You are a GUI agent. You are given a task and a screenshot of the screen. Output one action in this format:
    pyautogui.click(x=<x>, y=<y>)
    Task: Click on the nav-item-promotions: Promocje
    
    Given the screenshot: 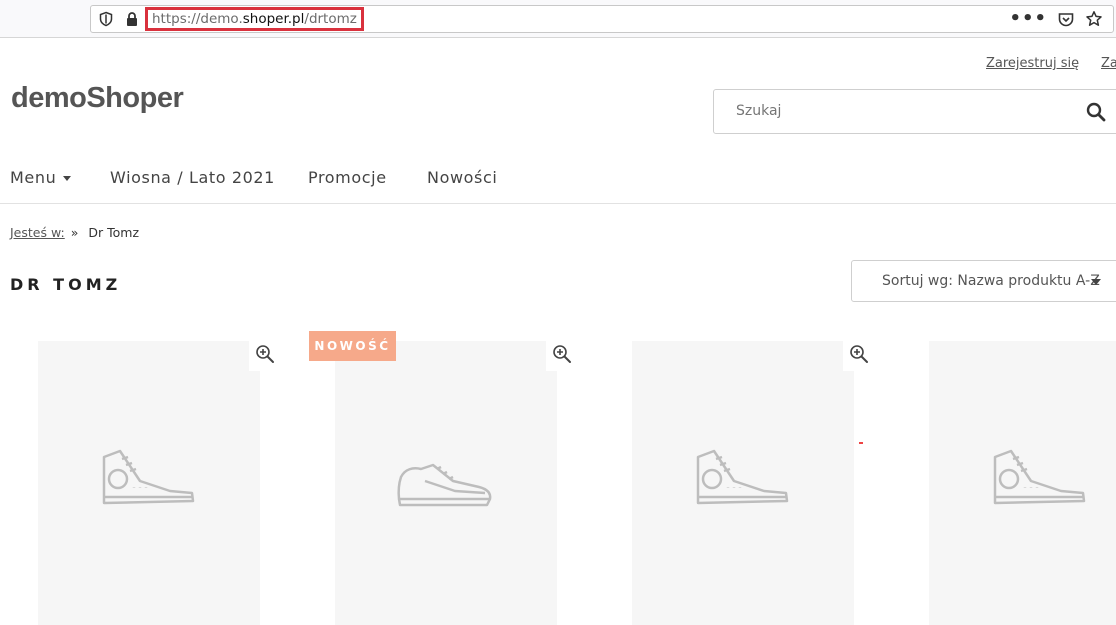 What is the action you would take?
    pyautogui.click(x=347, y=177)
    